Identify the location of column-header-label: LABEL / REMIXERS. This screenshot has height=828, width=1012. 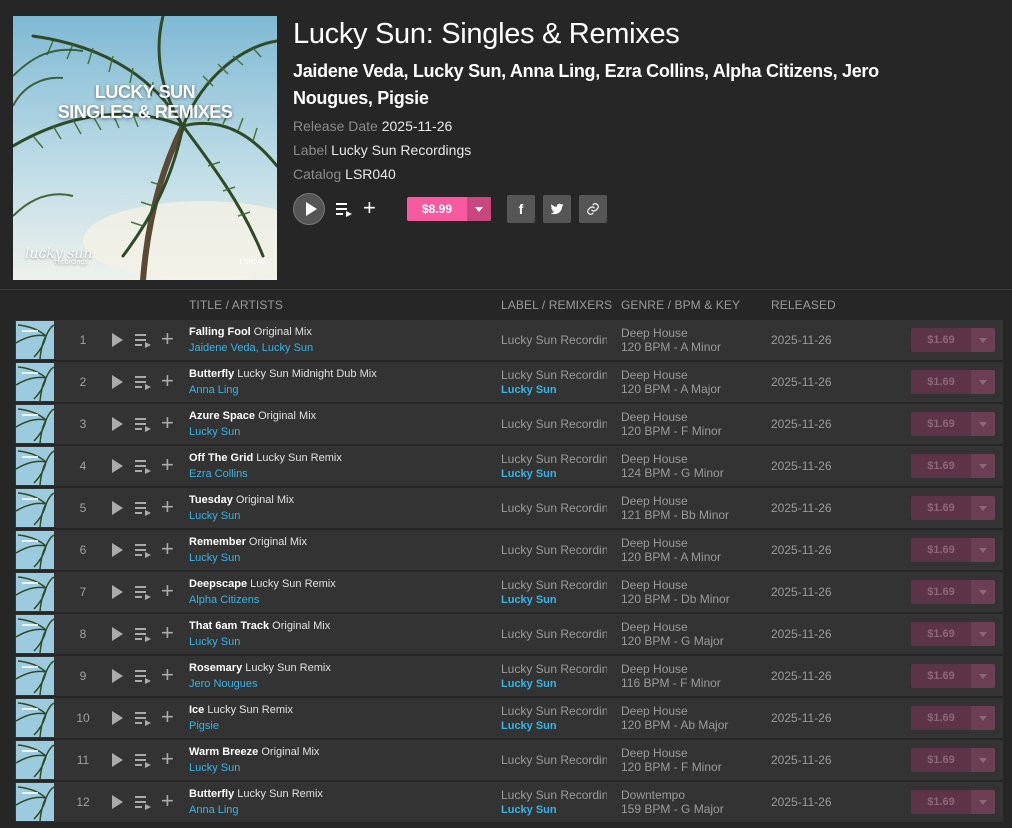
(556, 305).